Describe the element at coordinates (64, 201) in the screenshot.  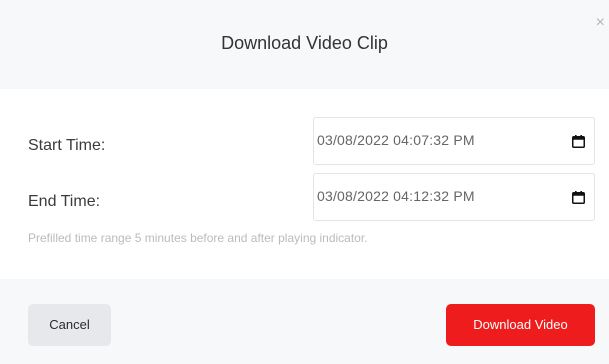
I see `end-time-label: End Time:` at that location.